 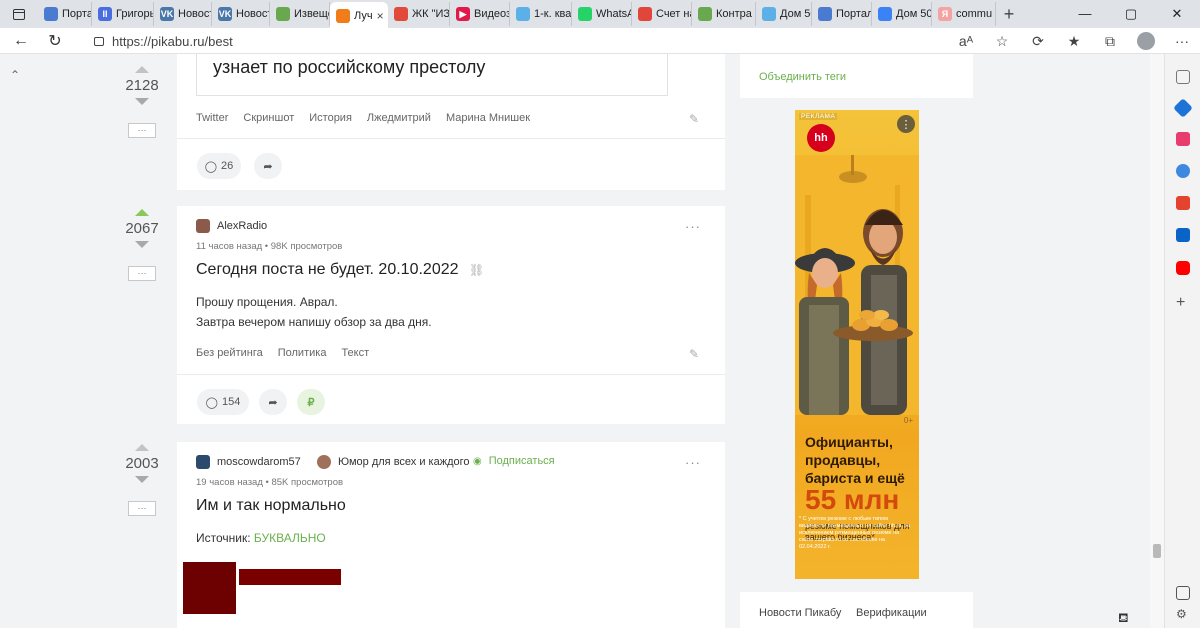 What do you see at coordinates (432, 75) in the screenshot?
I see `embedded-tweet: узнает по российскому престолу` at bounding box center [432, 75].